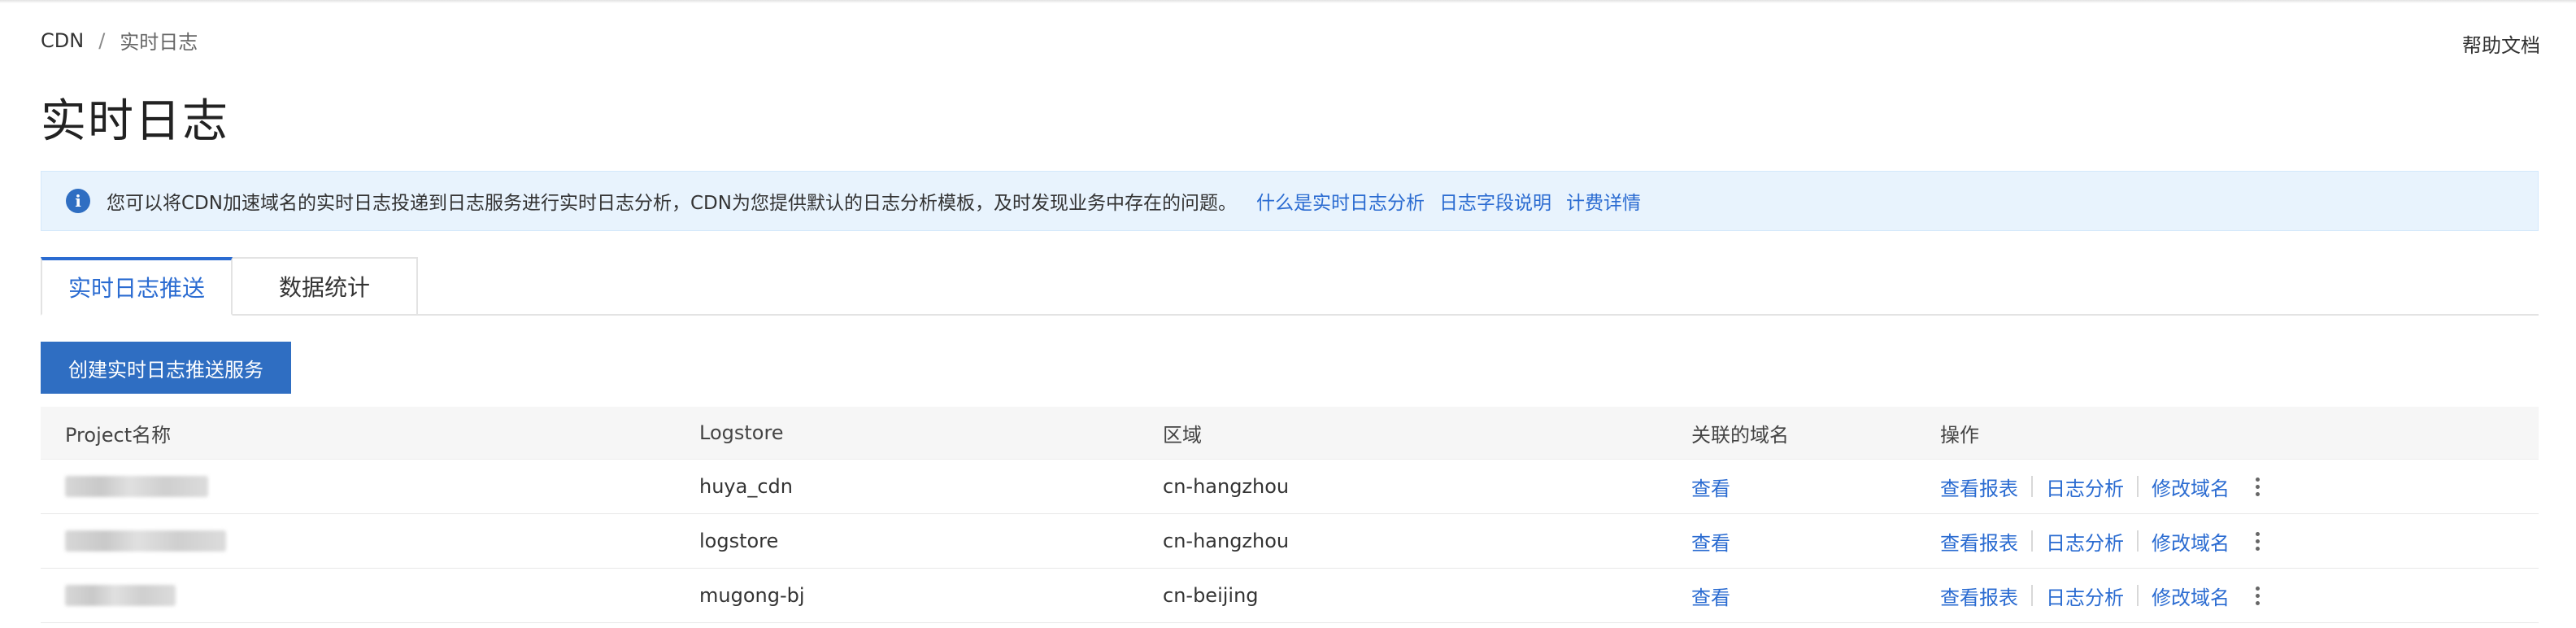  What do you see at coordinates (1959, 435) in the screenshot?
I see `header-actions: 操作` at bounding box center [1959, 435].